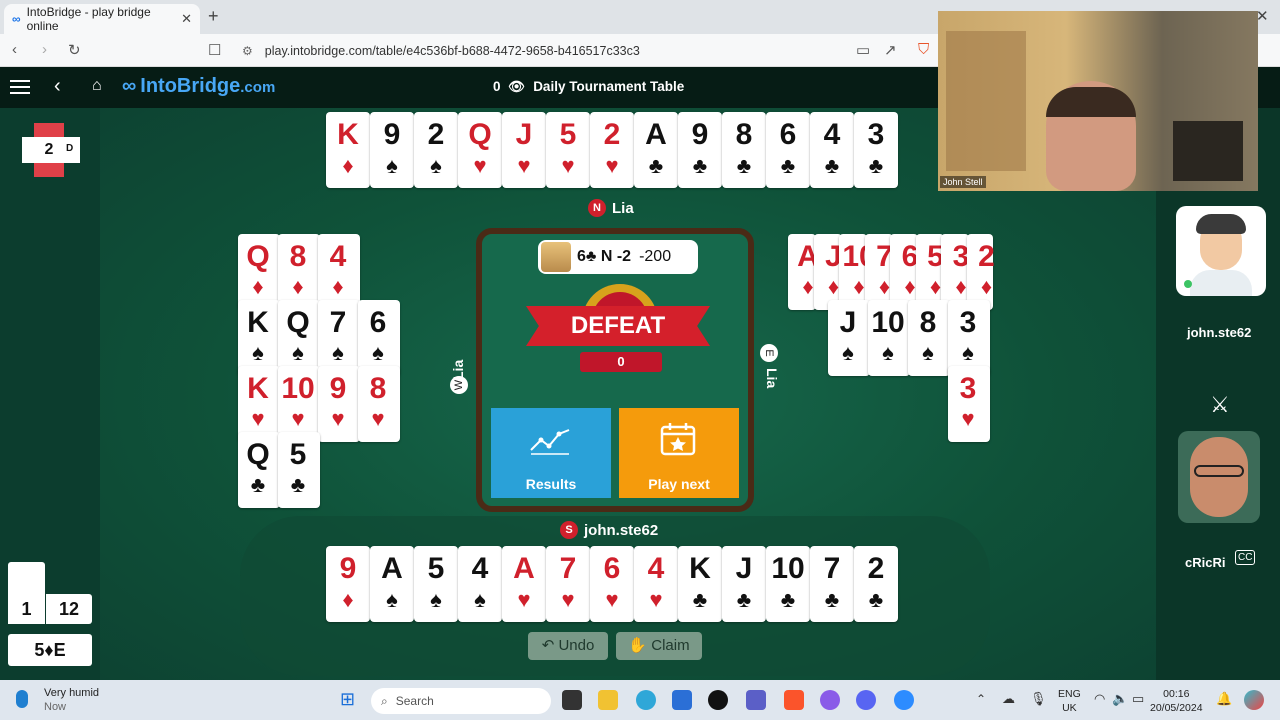 This screenshot has width=1280, height=720. Describe the element at coordinates (213, 16) in the screenshot. I see `new-tab-icon: +` at that location.